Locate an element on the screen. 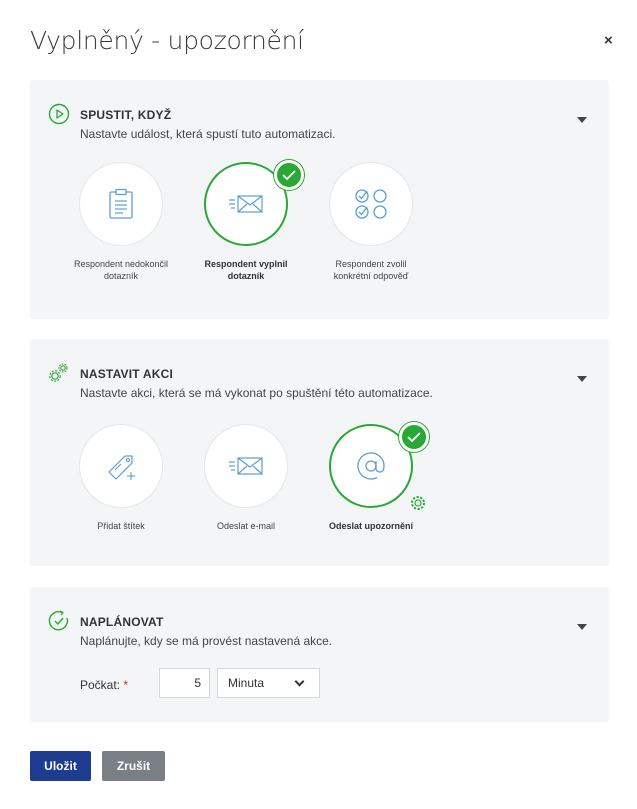 The image size is (637, 809). clock-check-icon is located at coordinates (58, 620).